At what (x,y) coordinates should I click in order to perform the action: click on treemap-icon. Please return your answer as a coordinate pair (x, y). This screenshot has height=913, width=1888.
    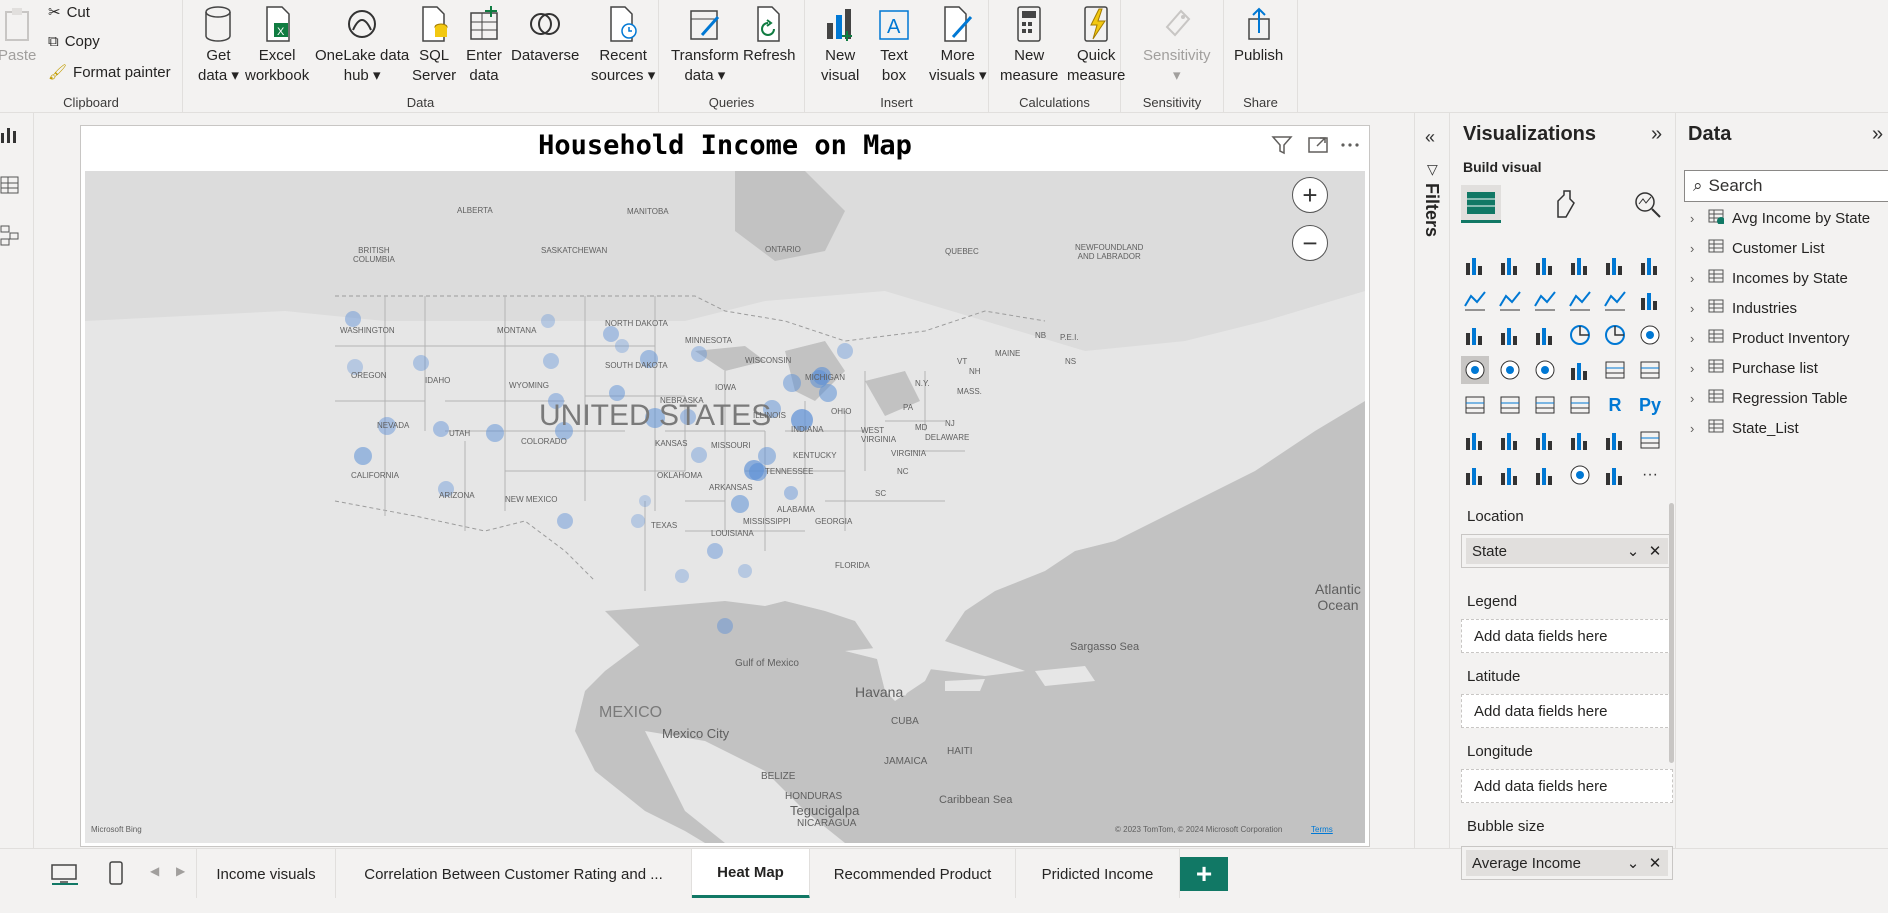
    Looking at the image, I should click on (1650, 335).